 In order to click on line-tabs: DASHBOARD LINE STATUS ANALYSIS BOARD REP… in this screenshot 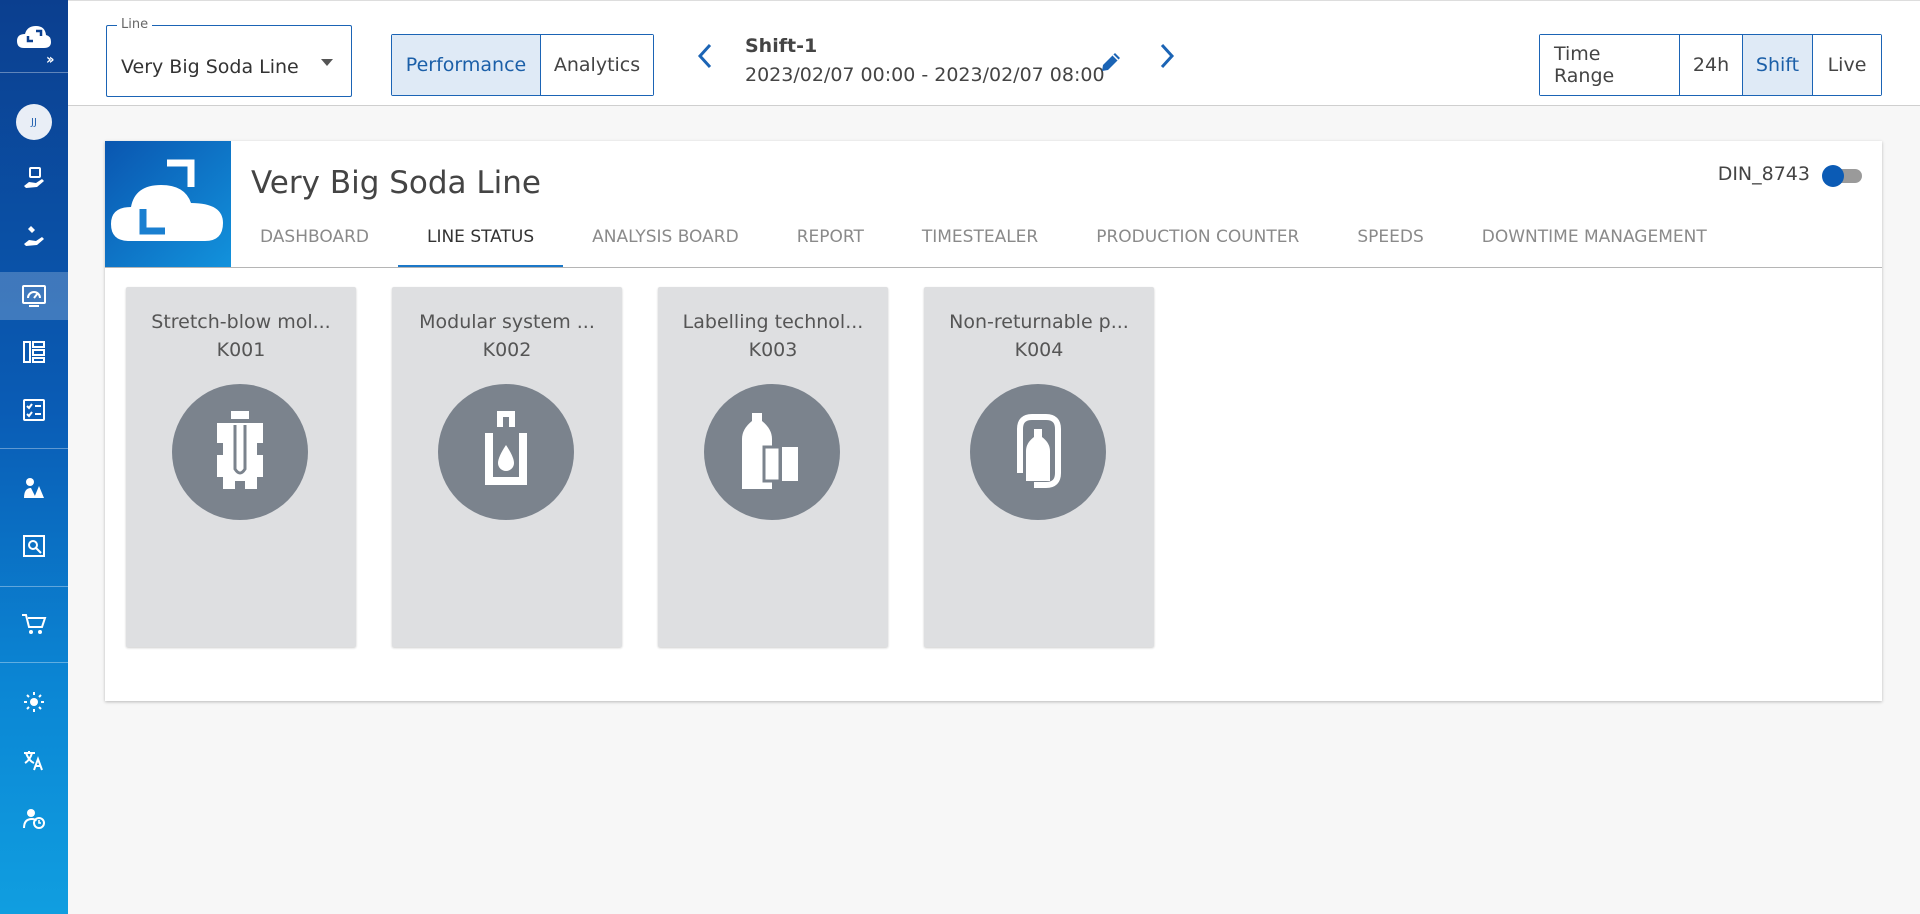, I will do `click(983, 243)`.